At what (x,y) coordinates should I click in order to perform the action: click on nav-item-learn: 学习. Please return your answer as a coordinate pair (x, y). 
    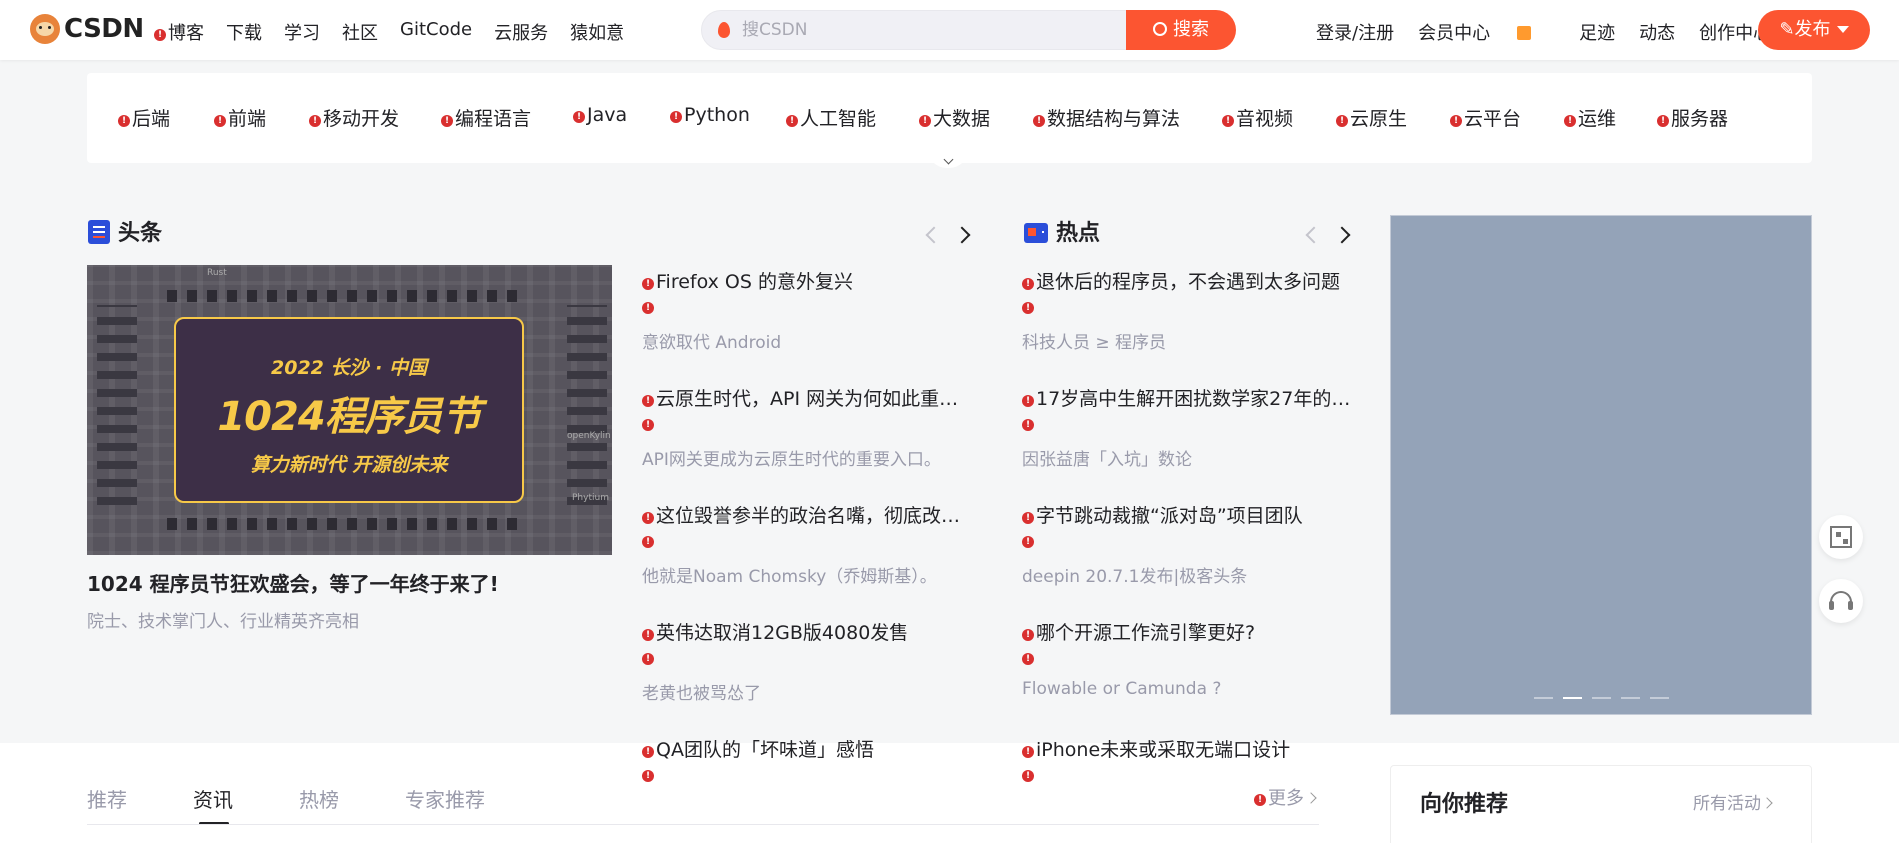
    Looking at the image, I should click on (302, 32).